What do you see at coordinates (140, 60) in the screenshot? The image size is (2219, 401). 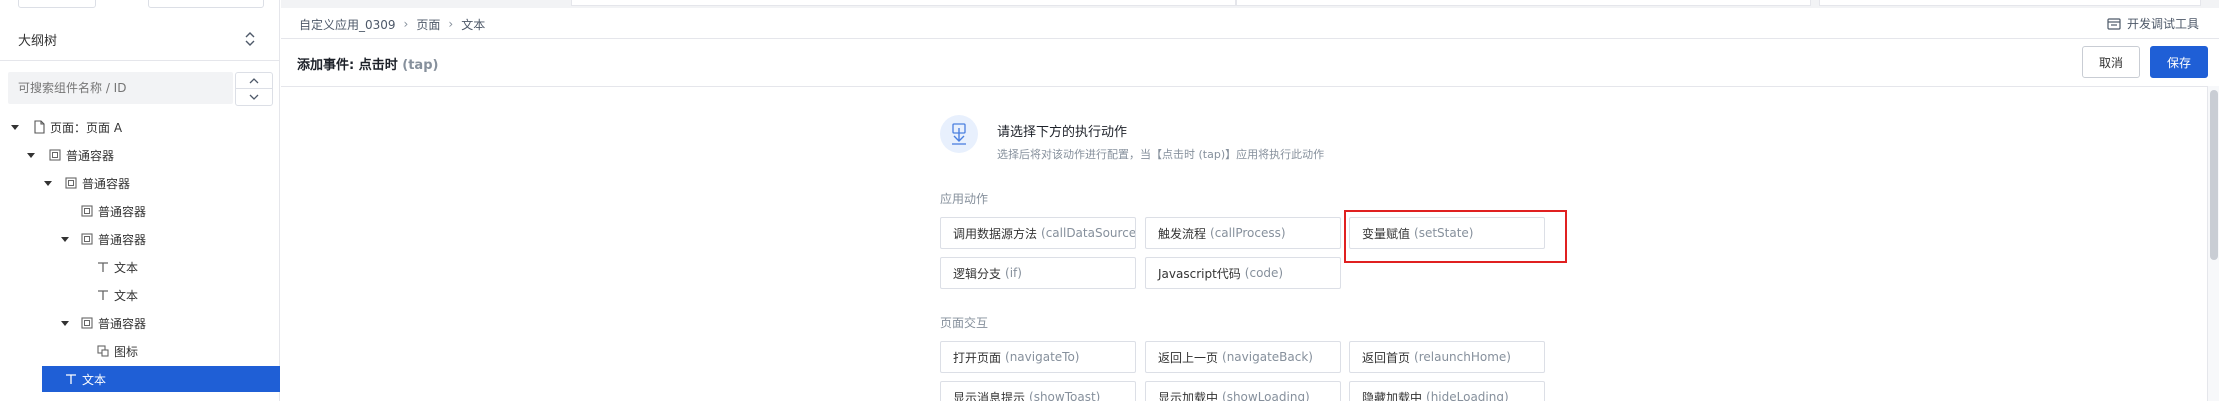 I see `outline-divider` at bounding box center [140, 60].